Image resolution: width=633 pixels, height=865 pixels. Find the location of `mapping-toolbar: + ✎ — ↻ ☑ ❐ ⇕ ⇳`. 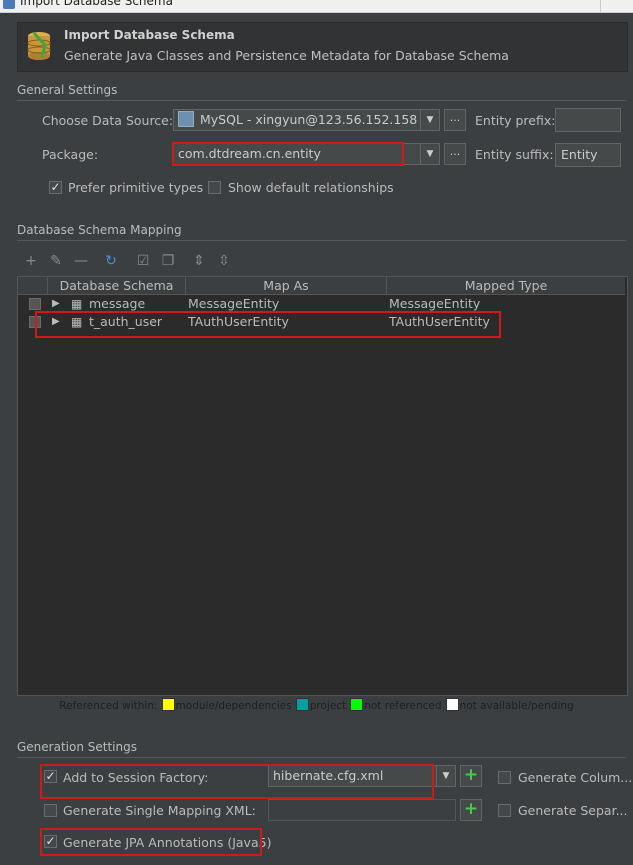

mapping-toolbar: + ✎ — ↻ ☑ ❐ ⇕ ⇳ is located at coordinates (132, 262).